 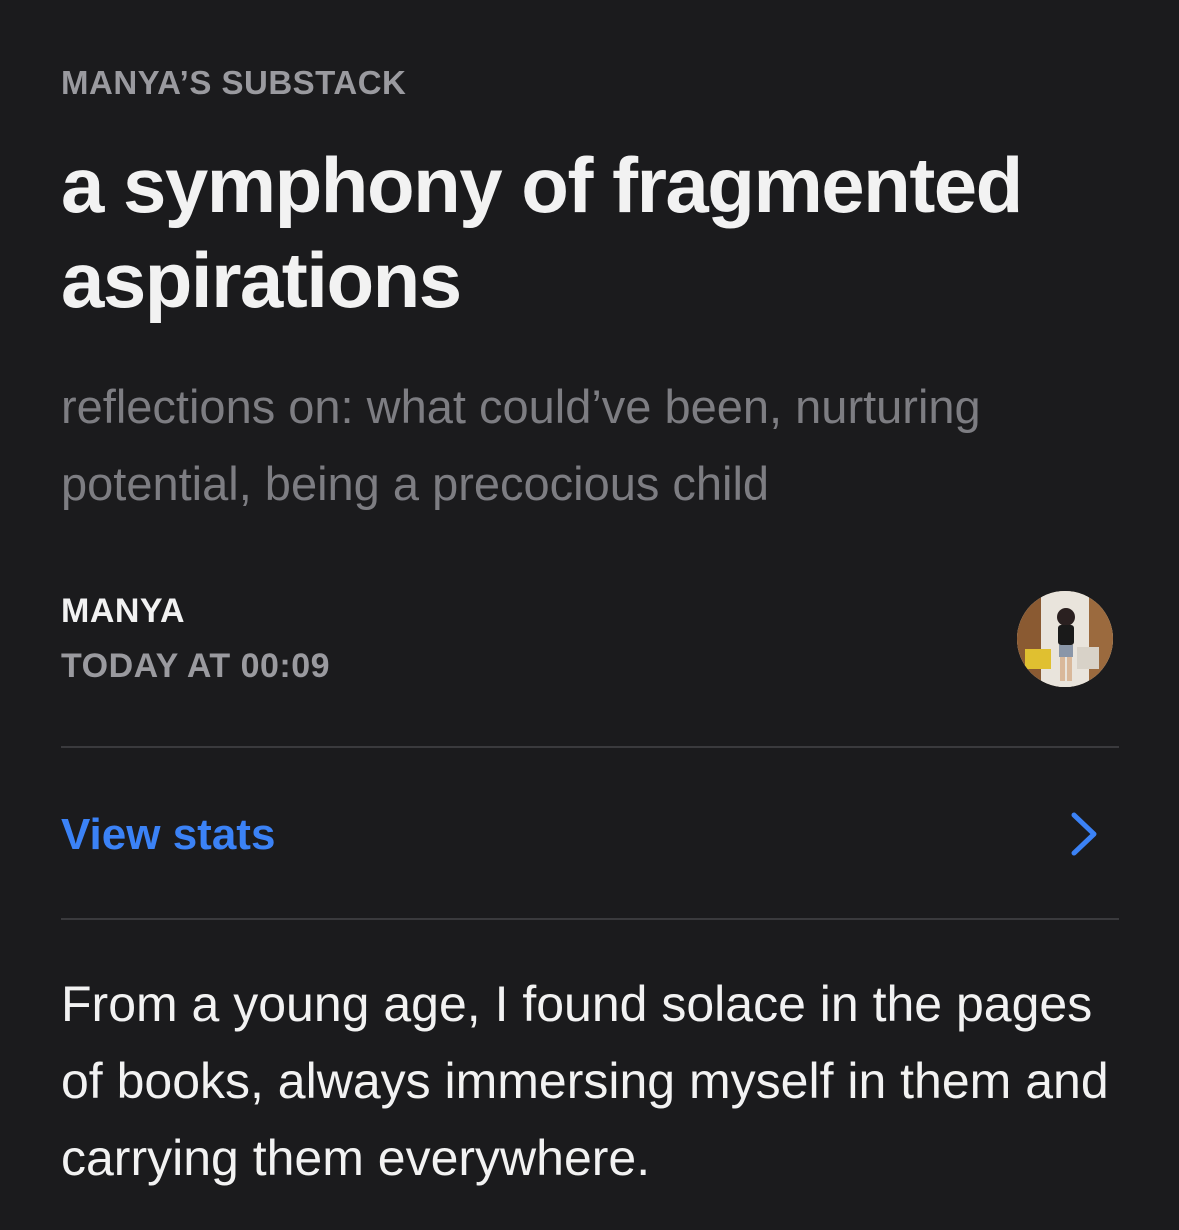 I want to click on avatar-photo-icon, so click(x=1065, y=639).